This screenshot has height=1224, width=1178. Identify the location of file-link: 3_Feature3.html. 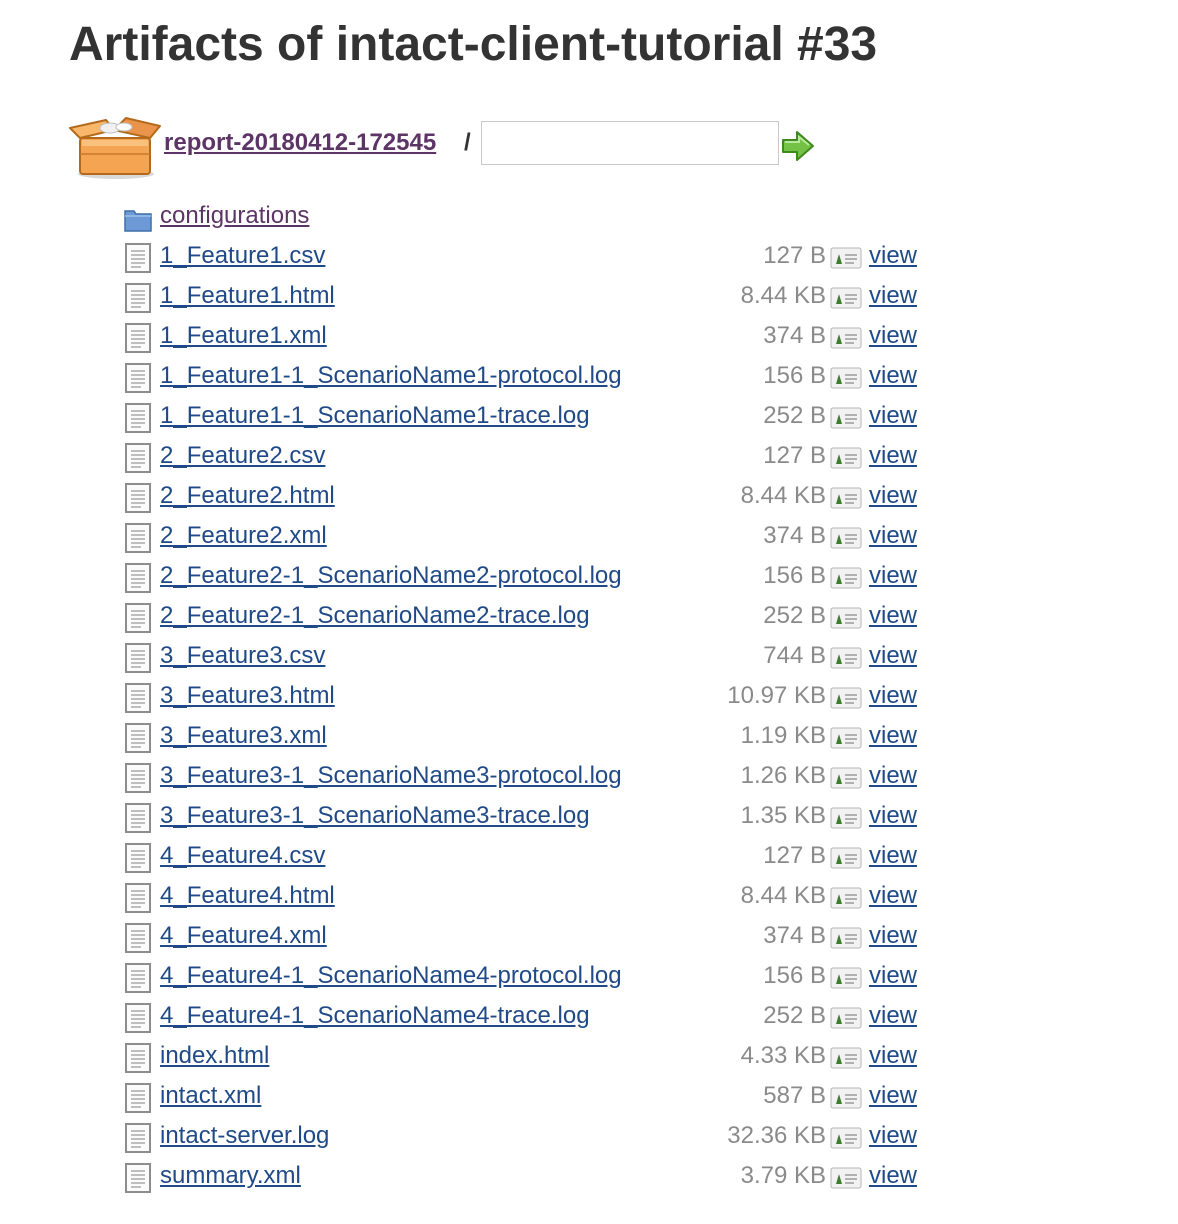
(247, 696).